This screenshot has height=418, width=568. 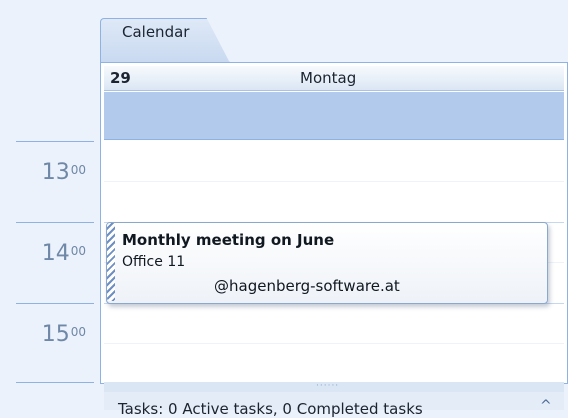 I want to click on chevron-up-icon: ^, so click(x=546, y=406).